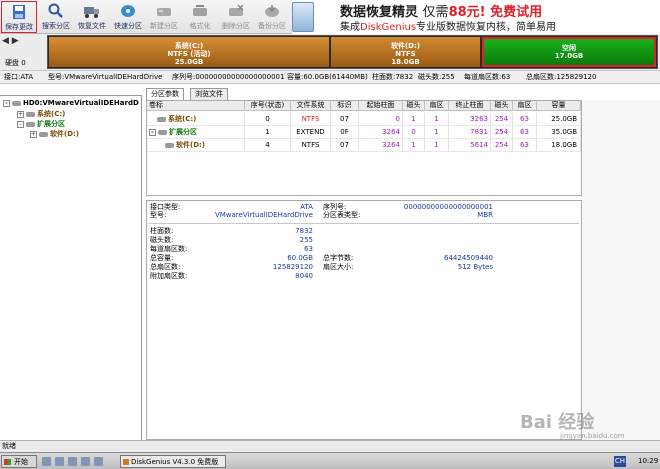  I want to click on info-total-sectors: 总扇区数:125829120, so click(561, 77).